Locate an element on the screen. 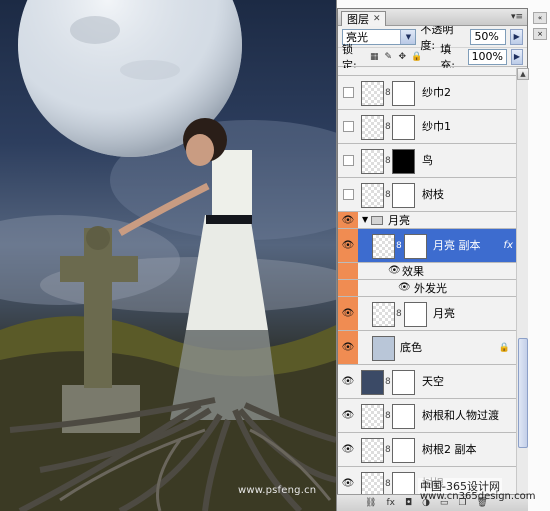  layer-name: 月亮 is located at coordinates (444, 313).